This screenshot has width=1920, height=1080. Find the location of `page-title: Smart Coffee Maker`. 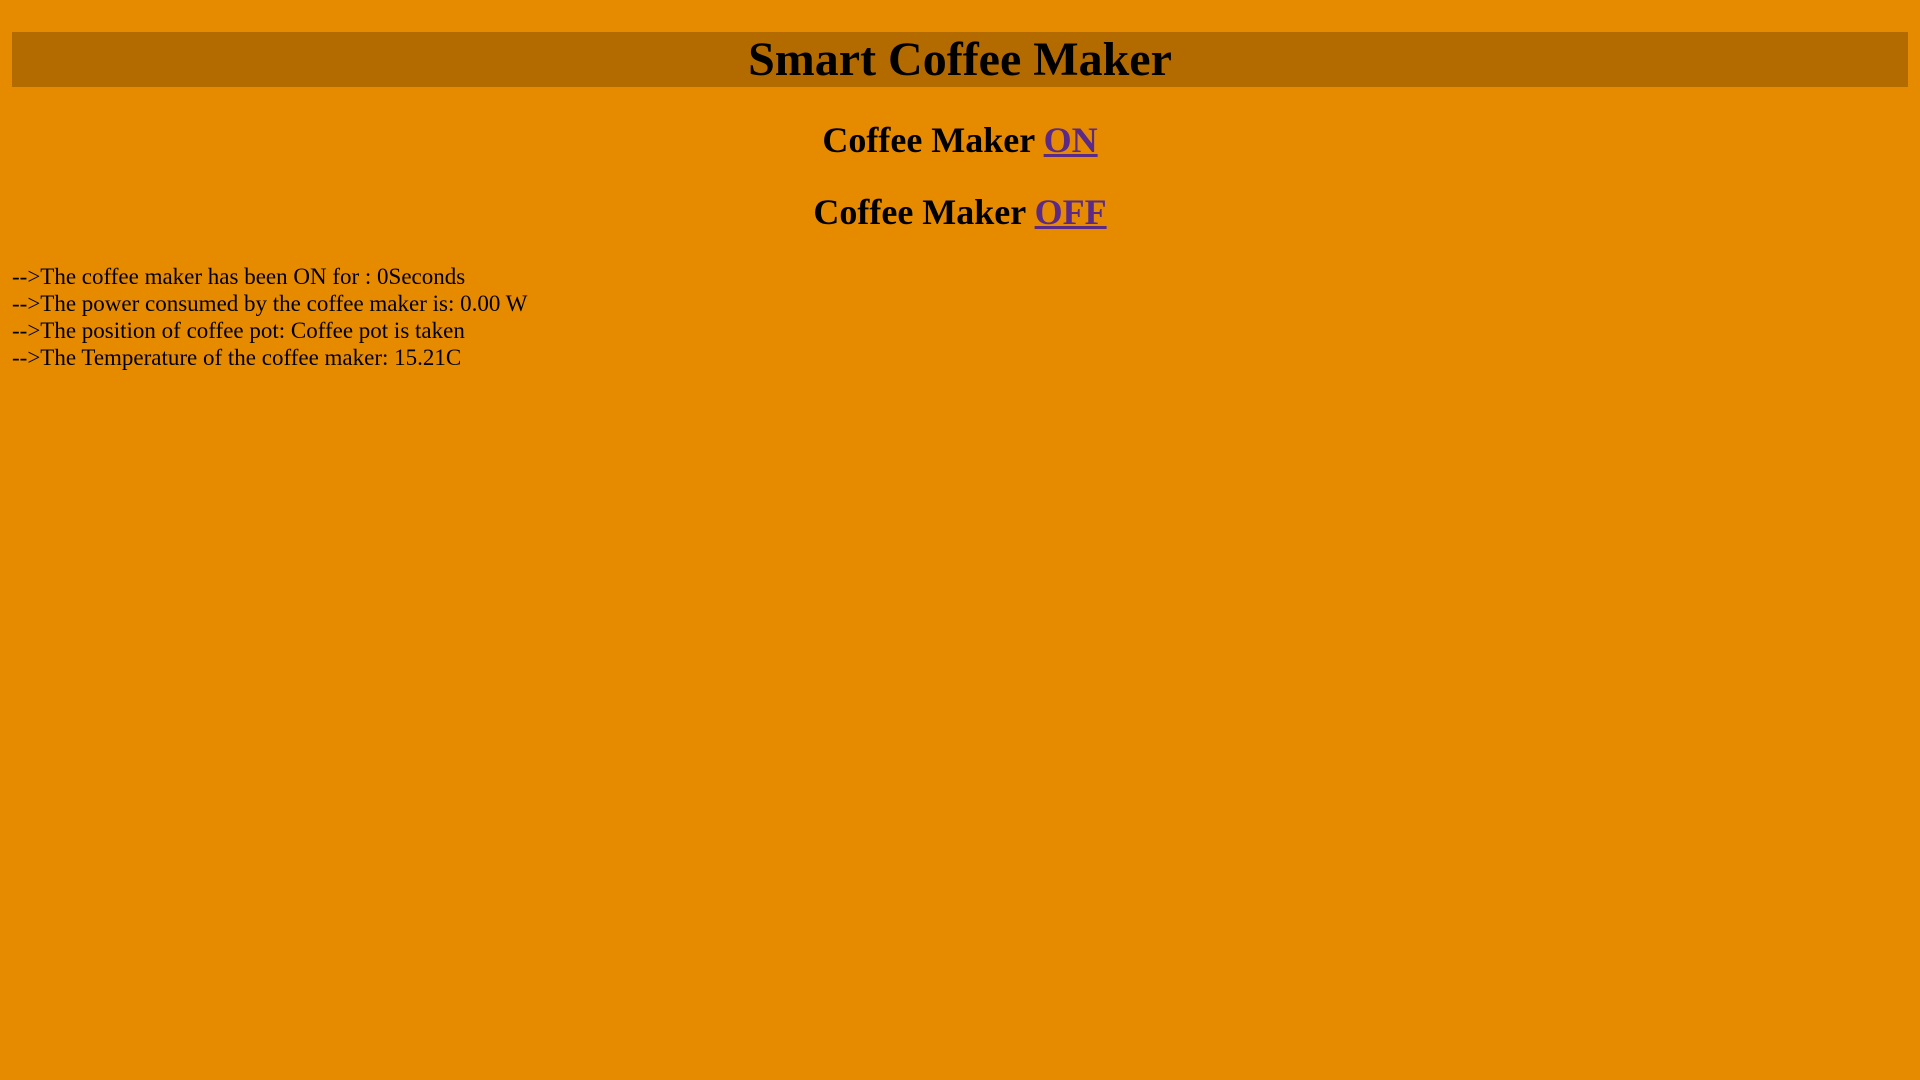

page-title: Smart Coffee Maker is located at coordinates (960, 59).